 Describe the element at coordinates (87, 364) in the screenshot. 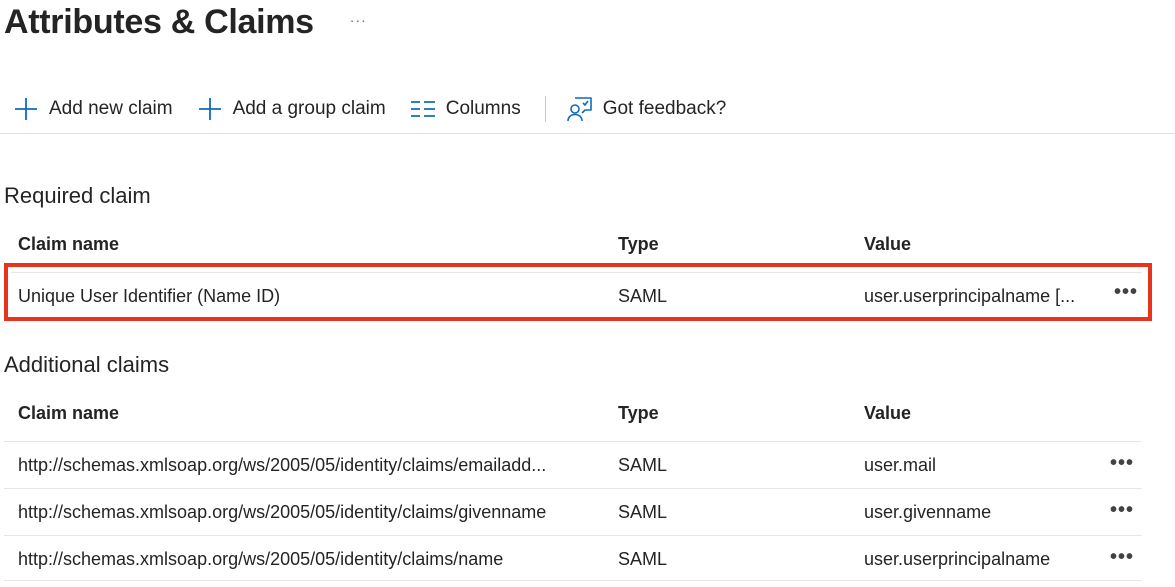

I see `additional-claims-heading: Additional claims` at that location.